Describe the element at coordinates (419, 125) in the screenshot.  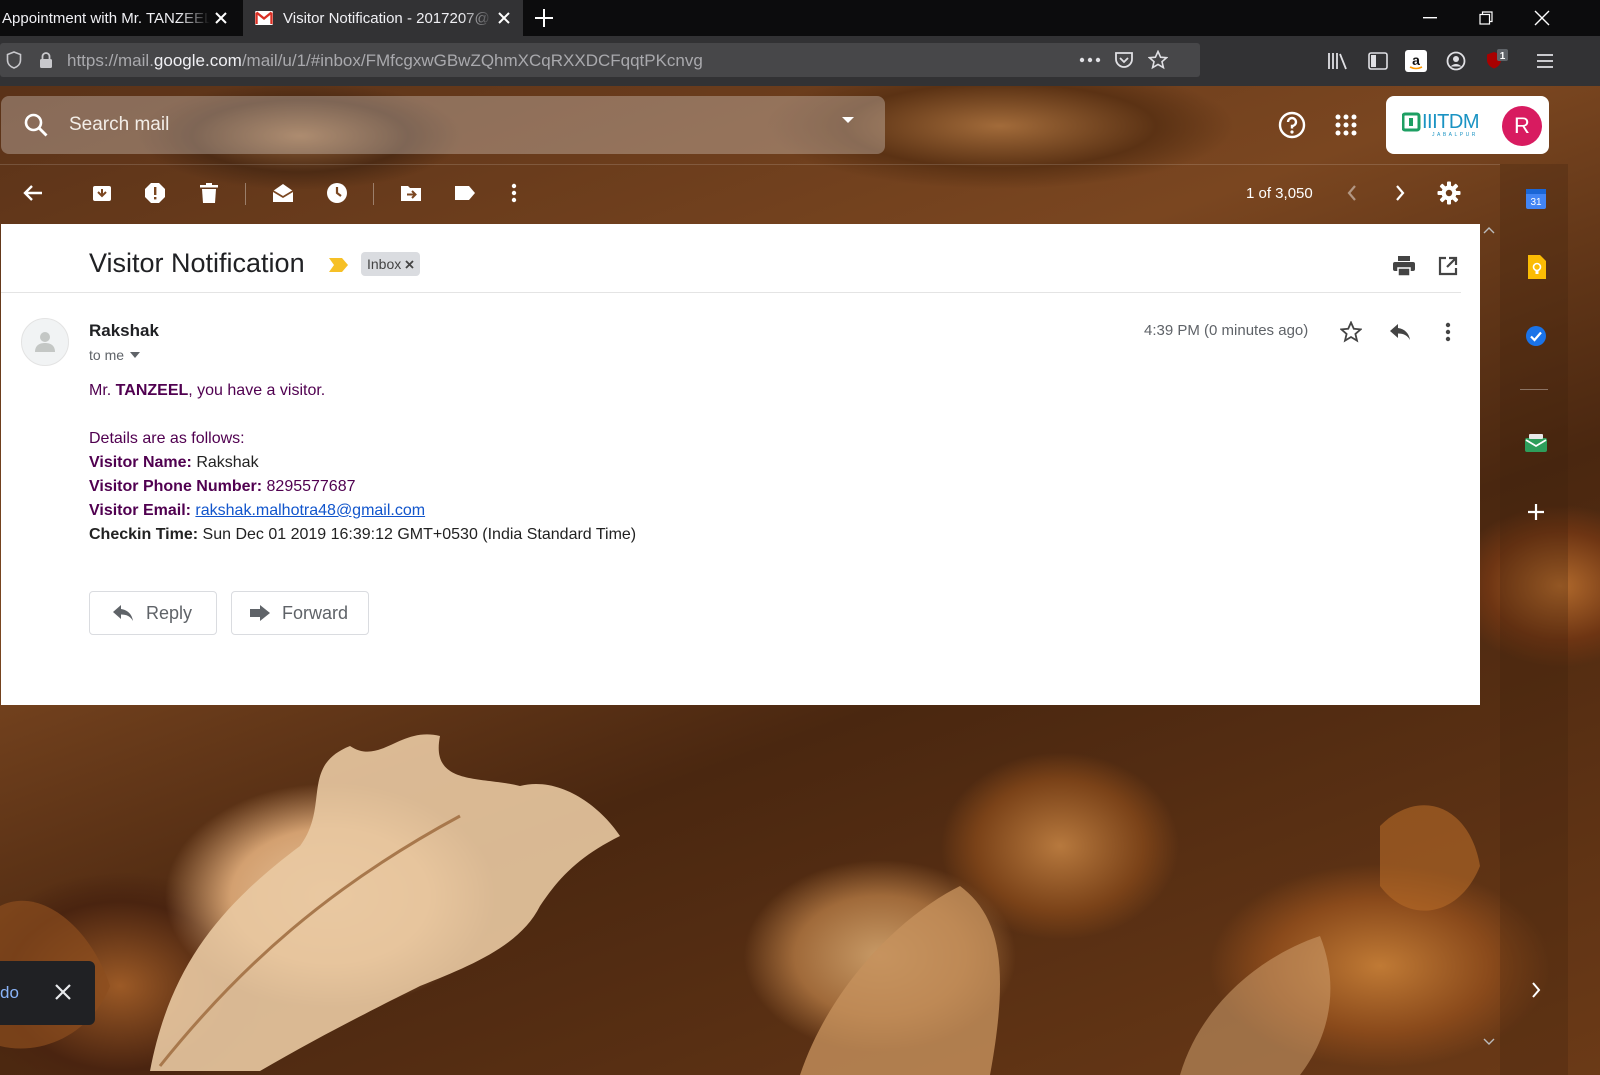
I see `search-input` at that location.